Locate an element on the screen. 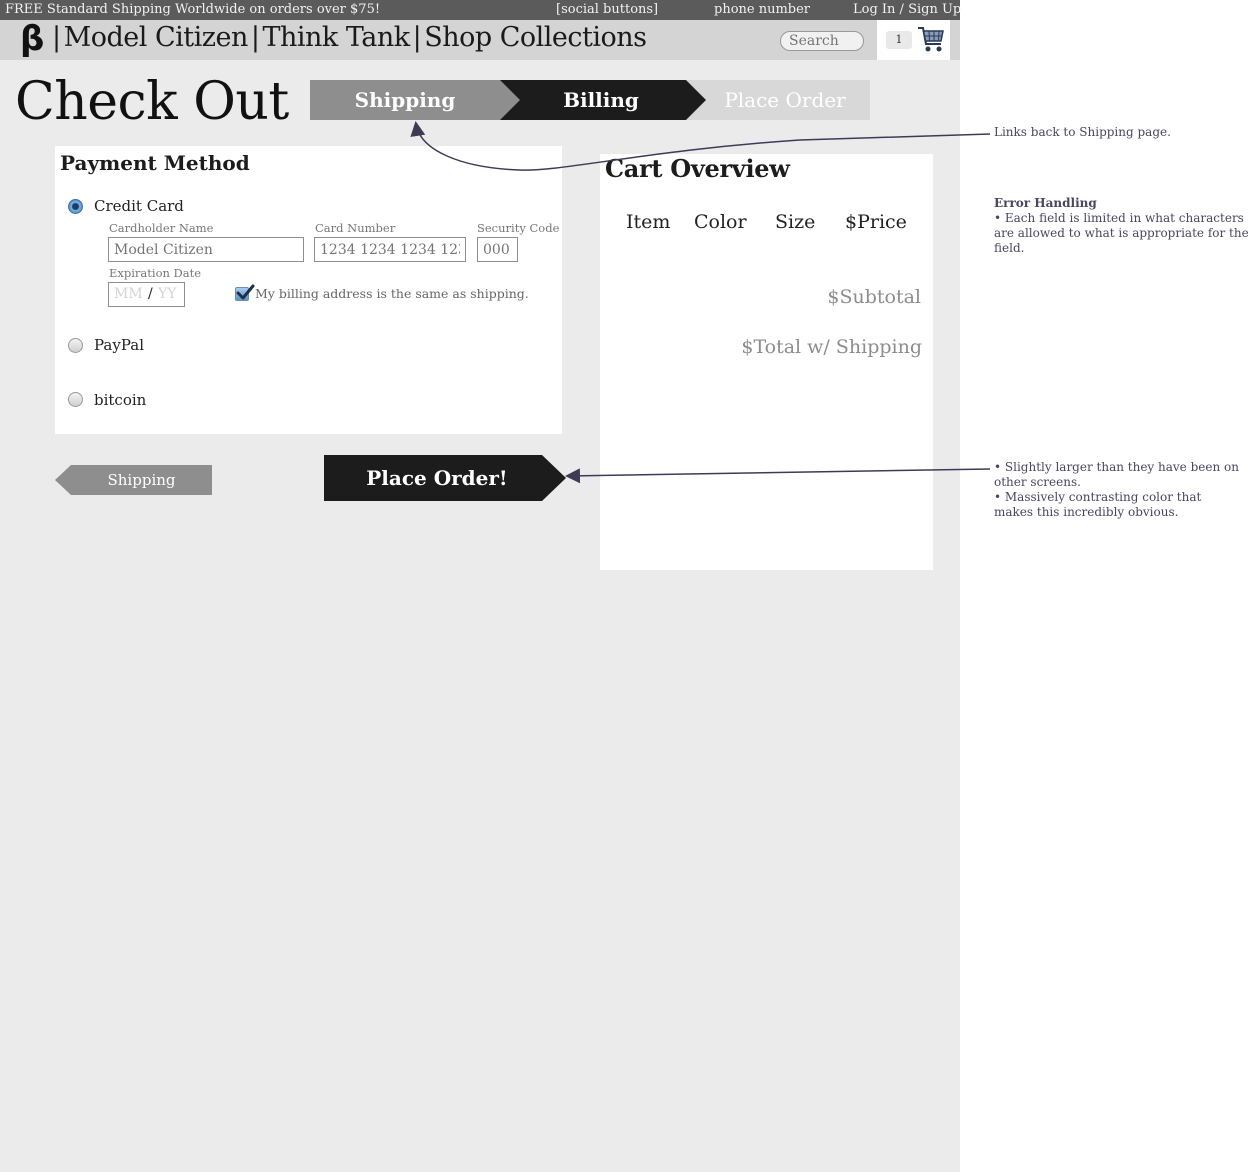 Image resolution: width=1260 pixels, height=1172 pixels. checkout-progress: Place Order Billing Shipping is located at coordinates (590, 100).